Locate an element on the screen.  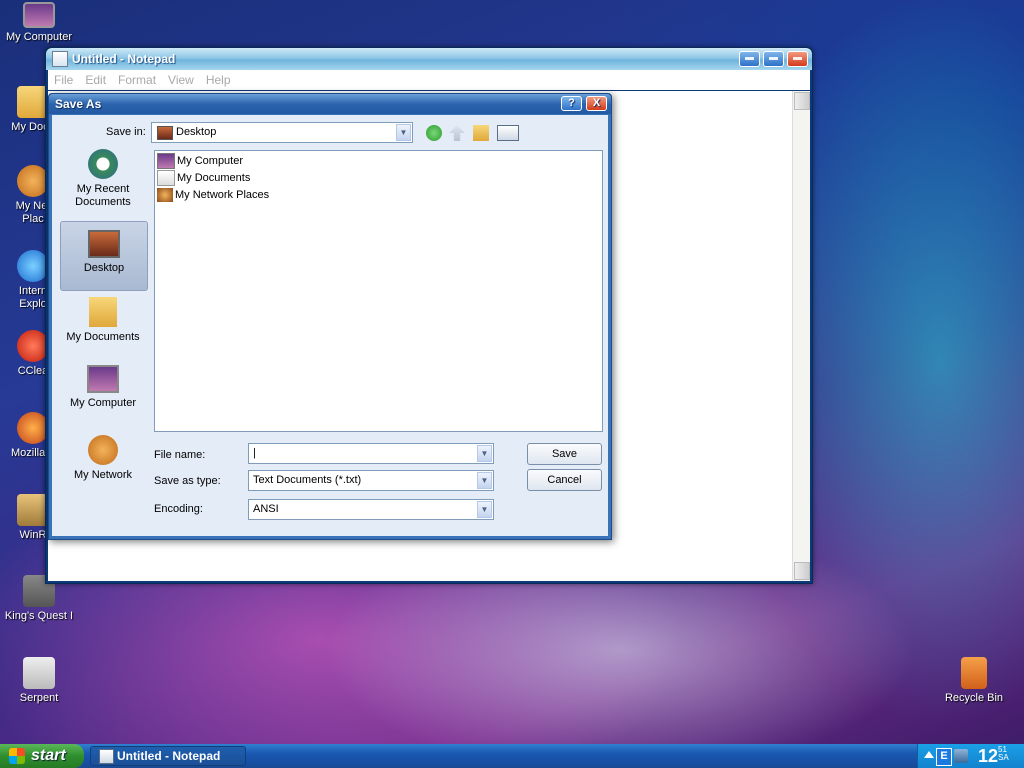
menu-format: Format is located at coordinates (137, 80).